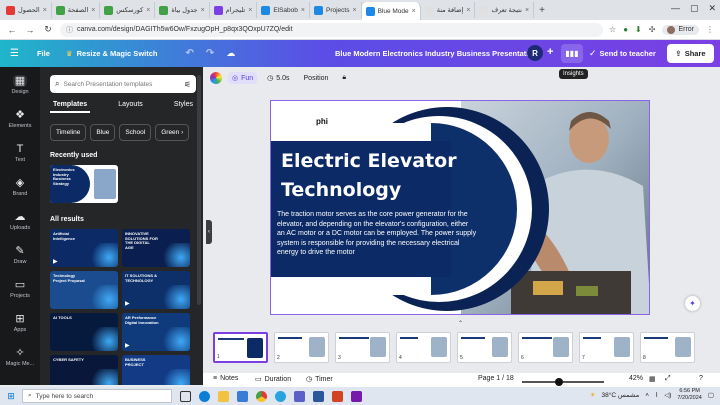 This screenshot has height=405, width=720. Describe the element at coordinates (496, 378) in the screenshot. I see `page-indicator: Page 1 / 18` at that location.